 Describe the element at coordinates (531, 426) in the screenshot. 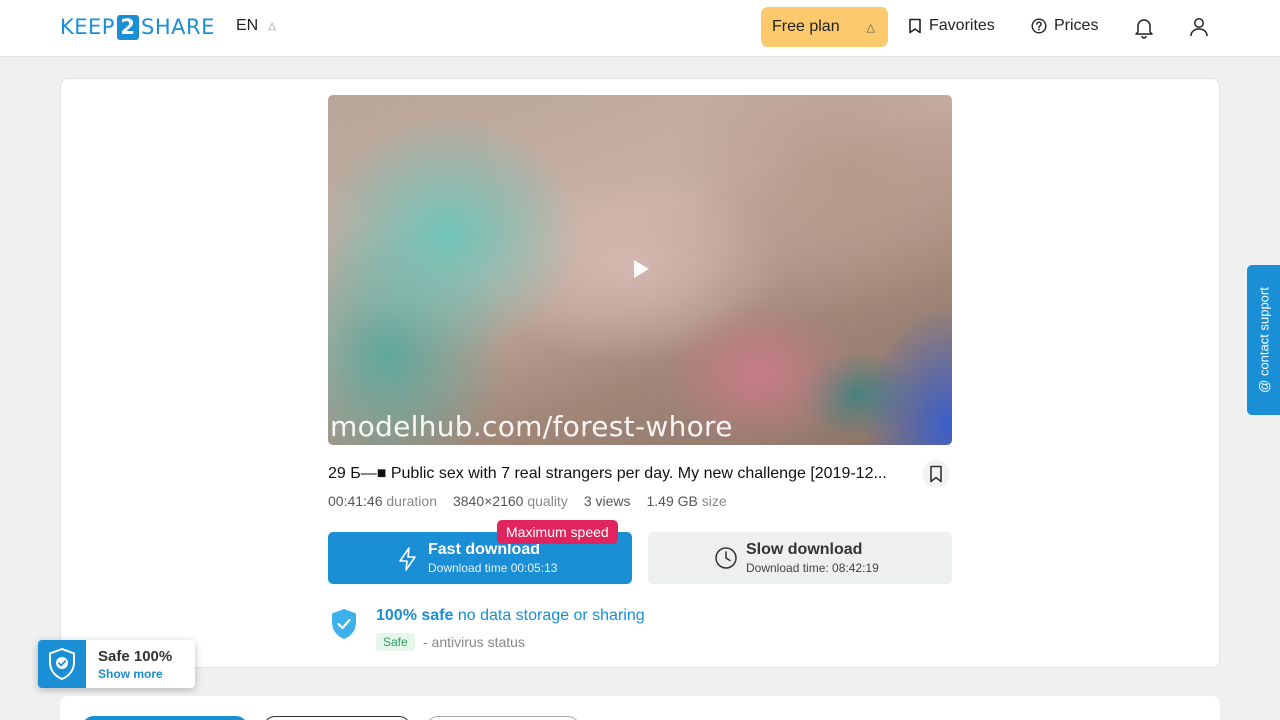

I see `video-watermark: modelhub.com/forest-whore` at that location.